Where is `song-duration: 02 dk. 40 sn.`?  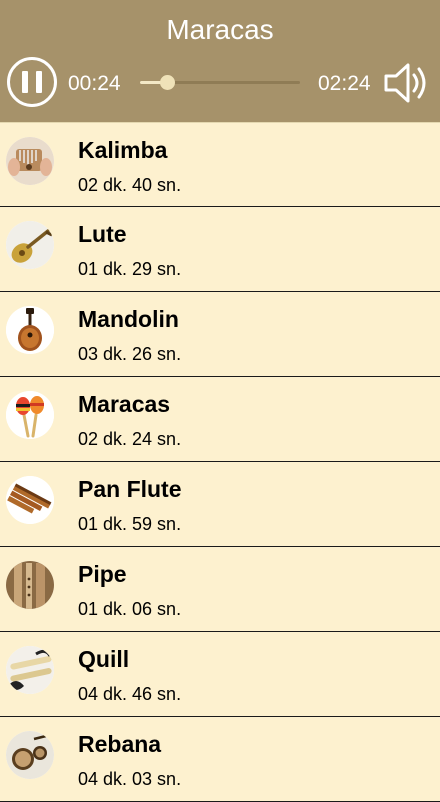 song-duration: 02 dk. 40 sn. is located at coordinates (130, 185).